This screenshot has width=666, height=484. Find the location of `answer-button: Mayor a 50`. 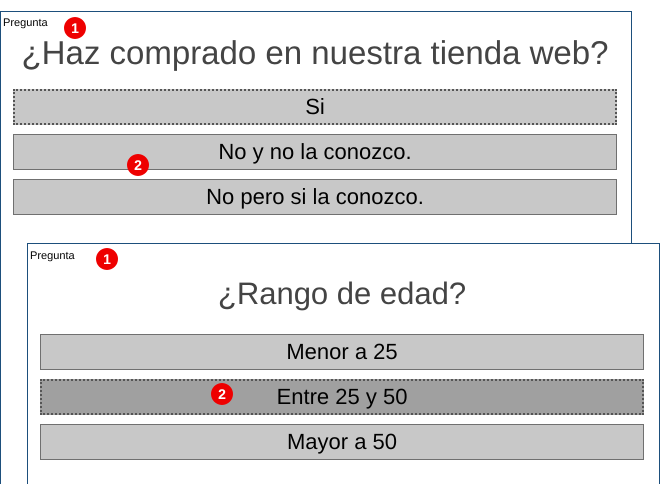

answer-button: Mayor a 50 is located at coordinates (342, 442).